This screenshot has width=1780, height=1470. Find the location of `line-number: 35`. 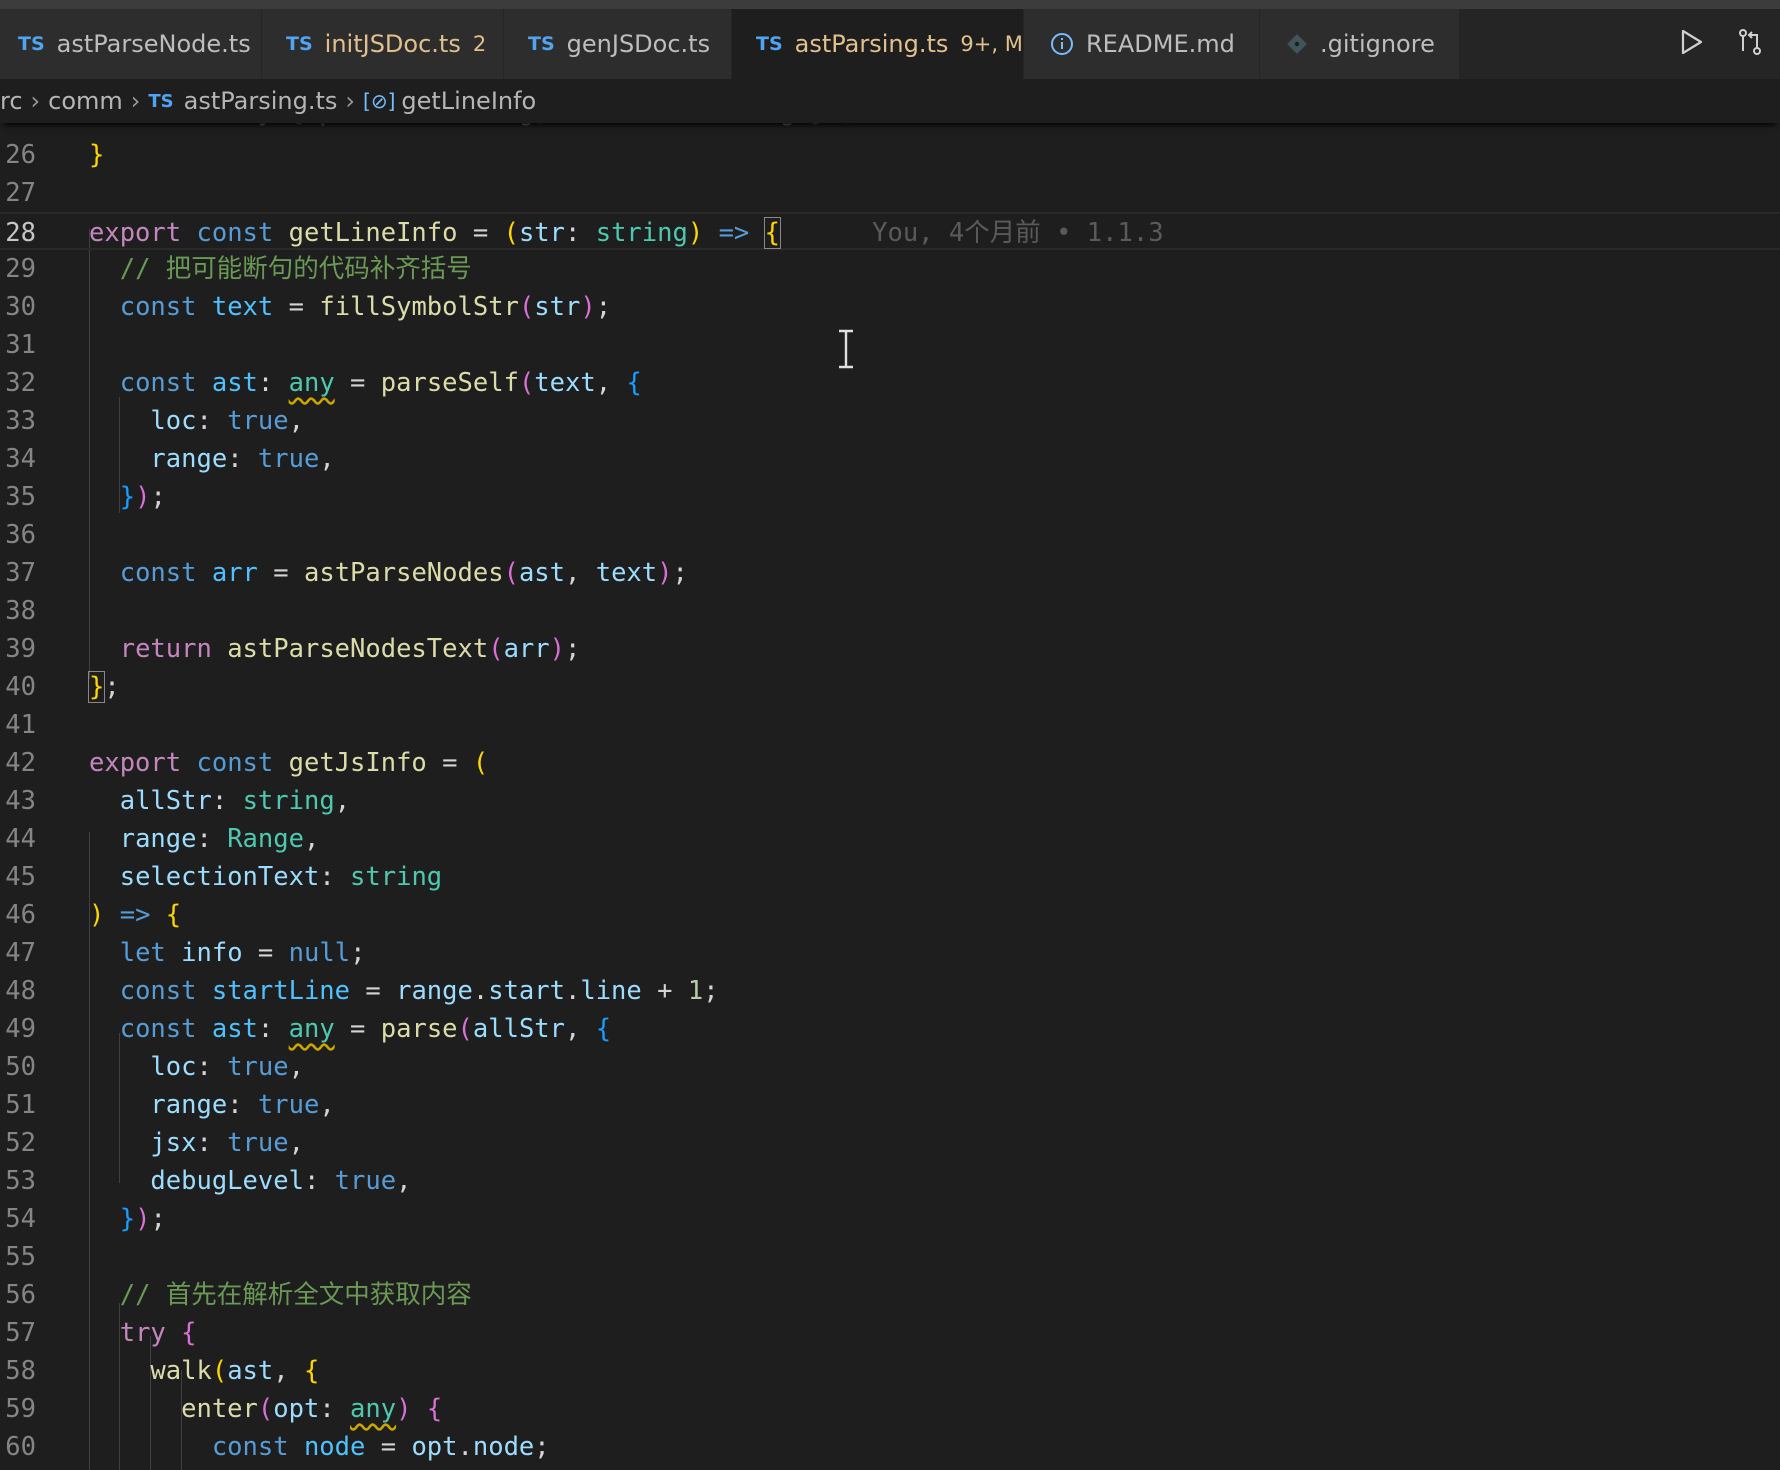

line-number: 35 is located at coordinates (20, 497).